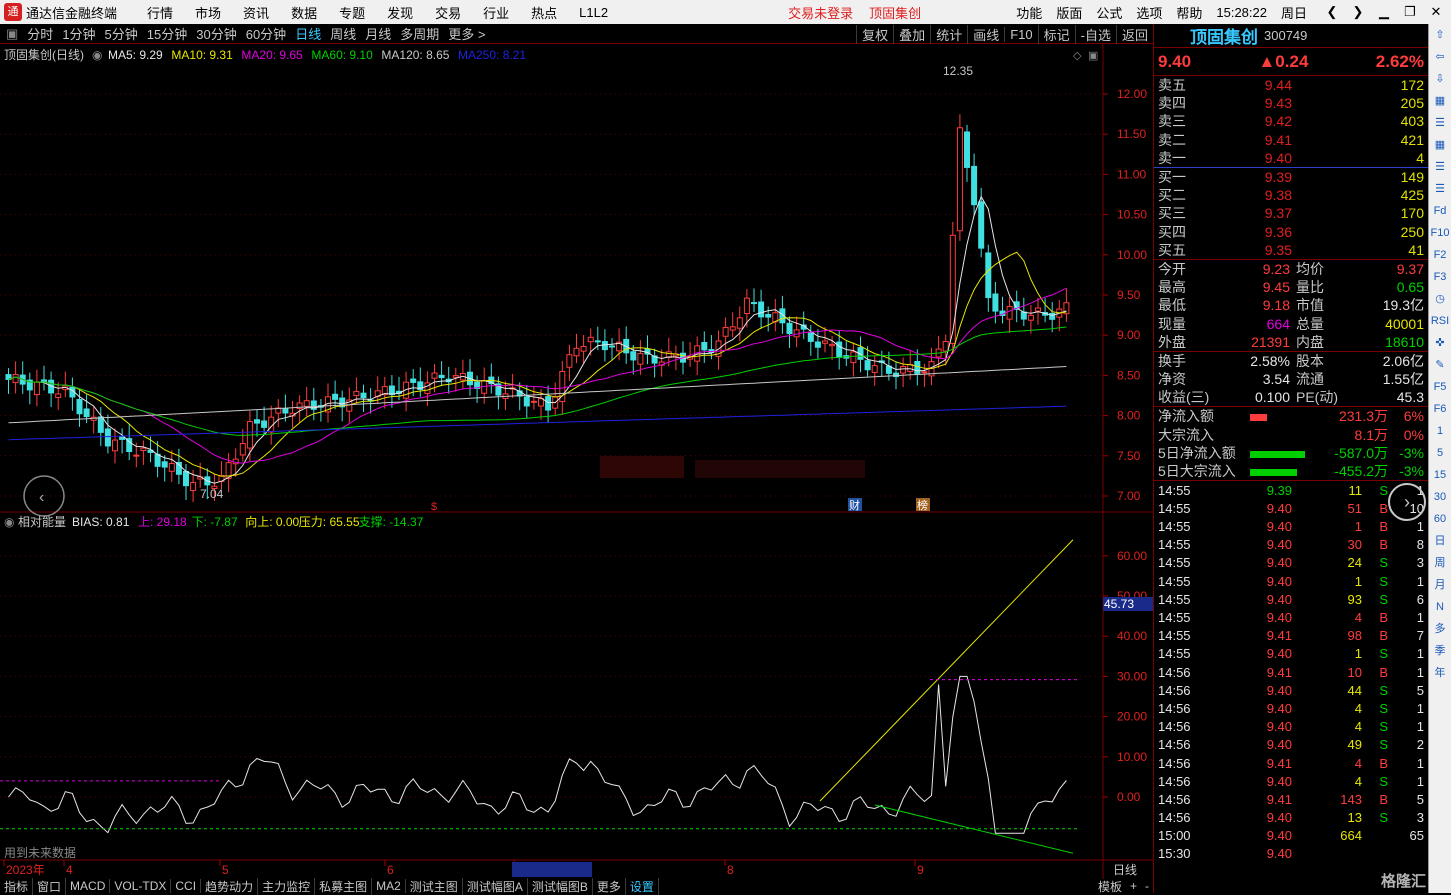 This screenshot has width=1451, height=895. Describe the element at coordinates (820, 12) in the screenshot. I see `login-status: 交易未登录` at that location.